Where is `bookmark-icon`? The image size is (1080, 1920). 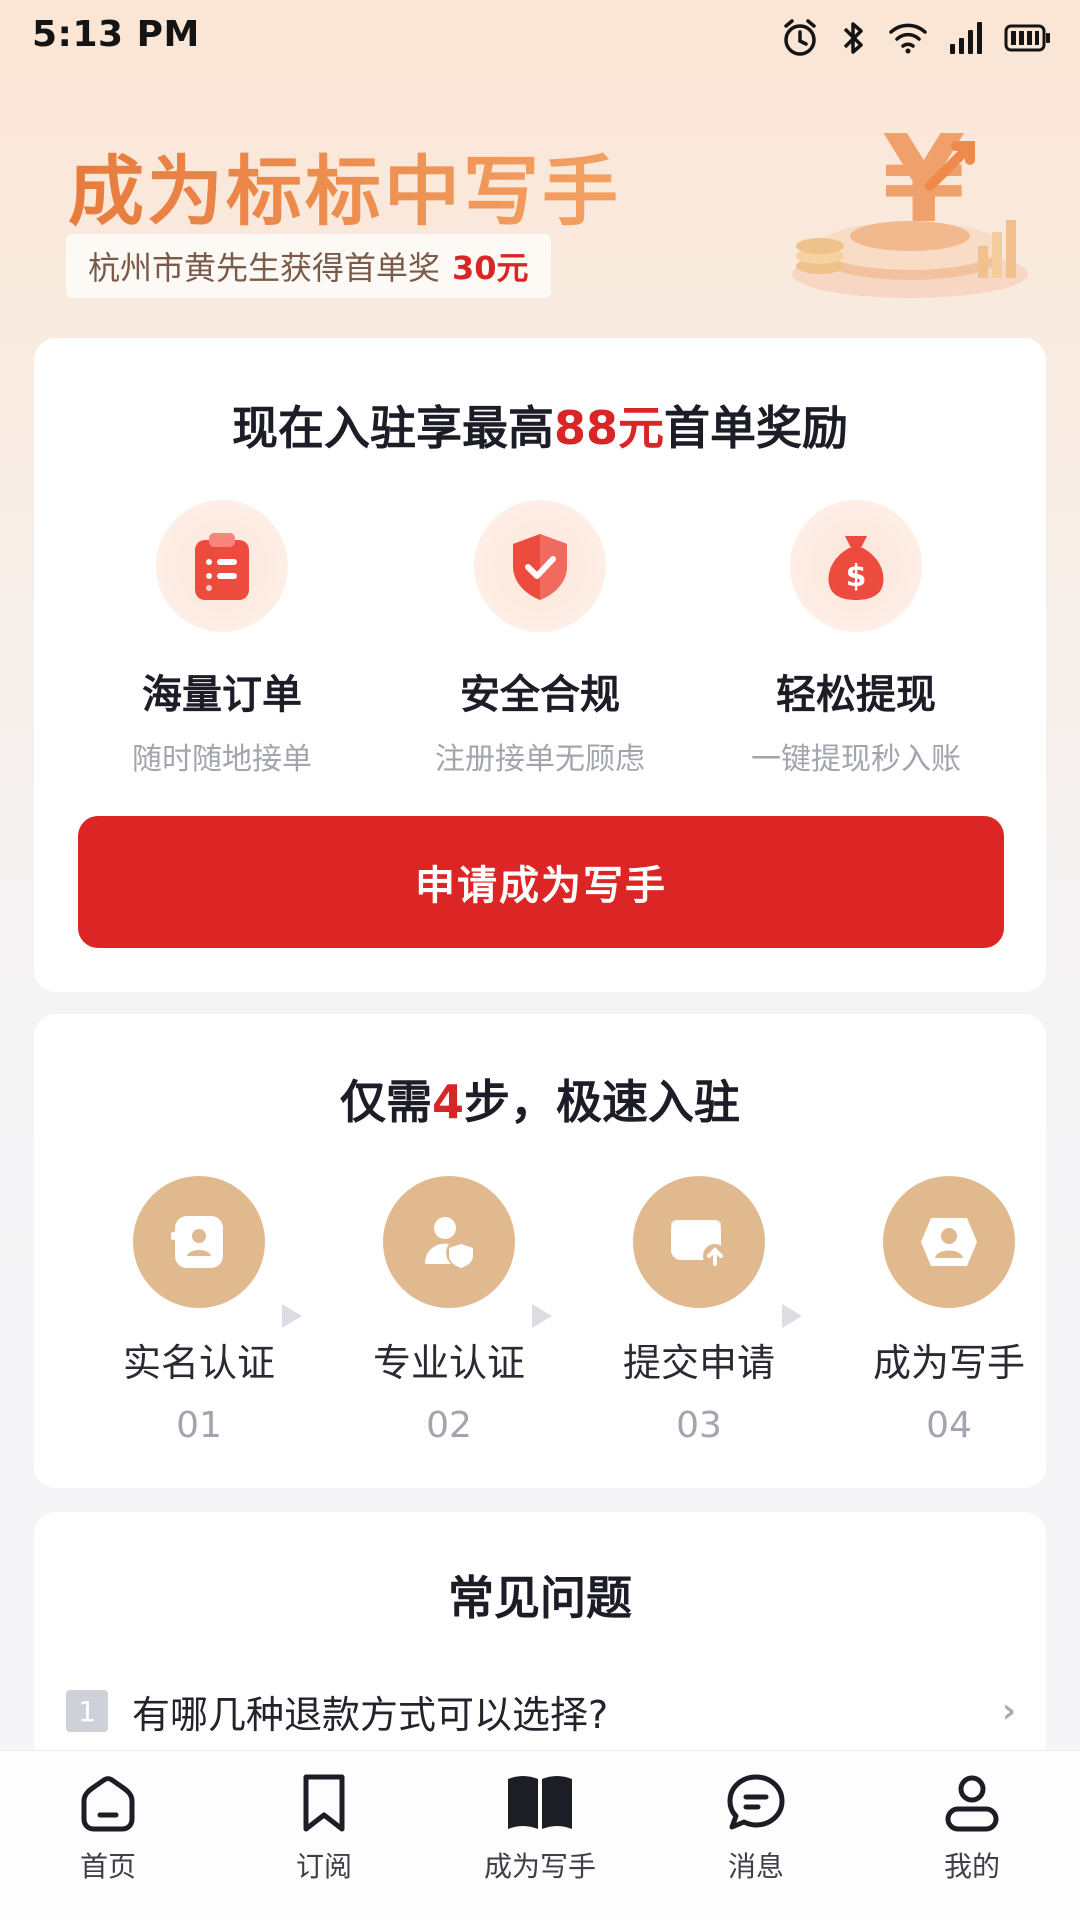
bookmark-icon is located at coordinates (324, 1803).